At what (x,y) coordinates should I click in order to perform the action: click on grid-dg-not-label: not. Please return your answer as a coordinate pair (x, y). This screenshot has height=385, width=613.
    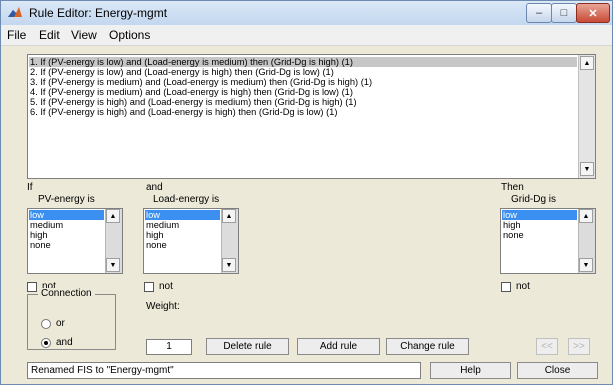
    Looking at the image, I should click on (523, 286).